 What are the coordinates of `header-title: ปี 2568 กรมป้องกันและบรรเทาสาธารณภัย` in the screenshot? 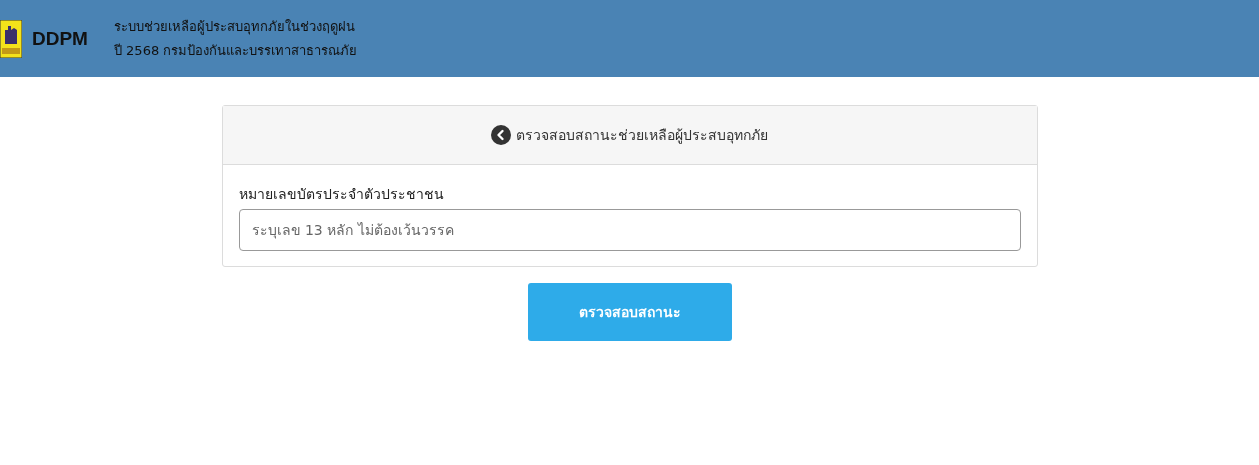 It's located at (235, 51).